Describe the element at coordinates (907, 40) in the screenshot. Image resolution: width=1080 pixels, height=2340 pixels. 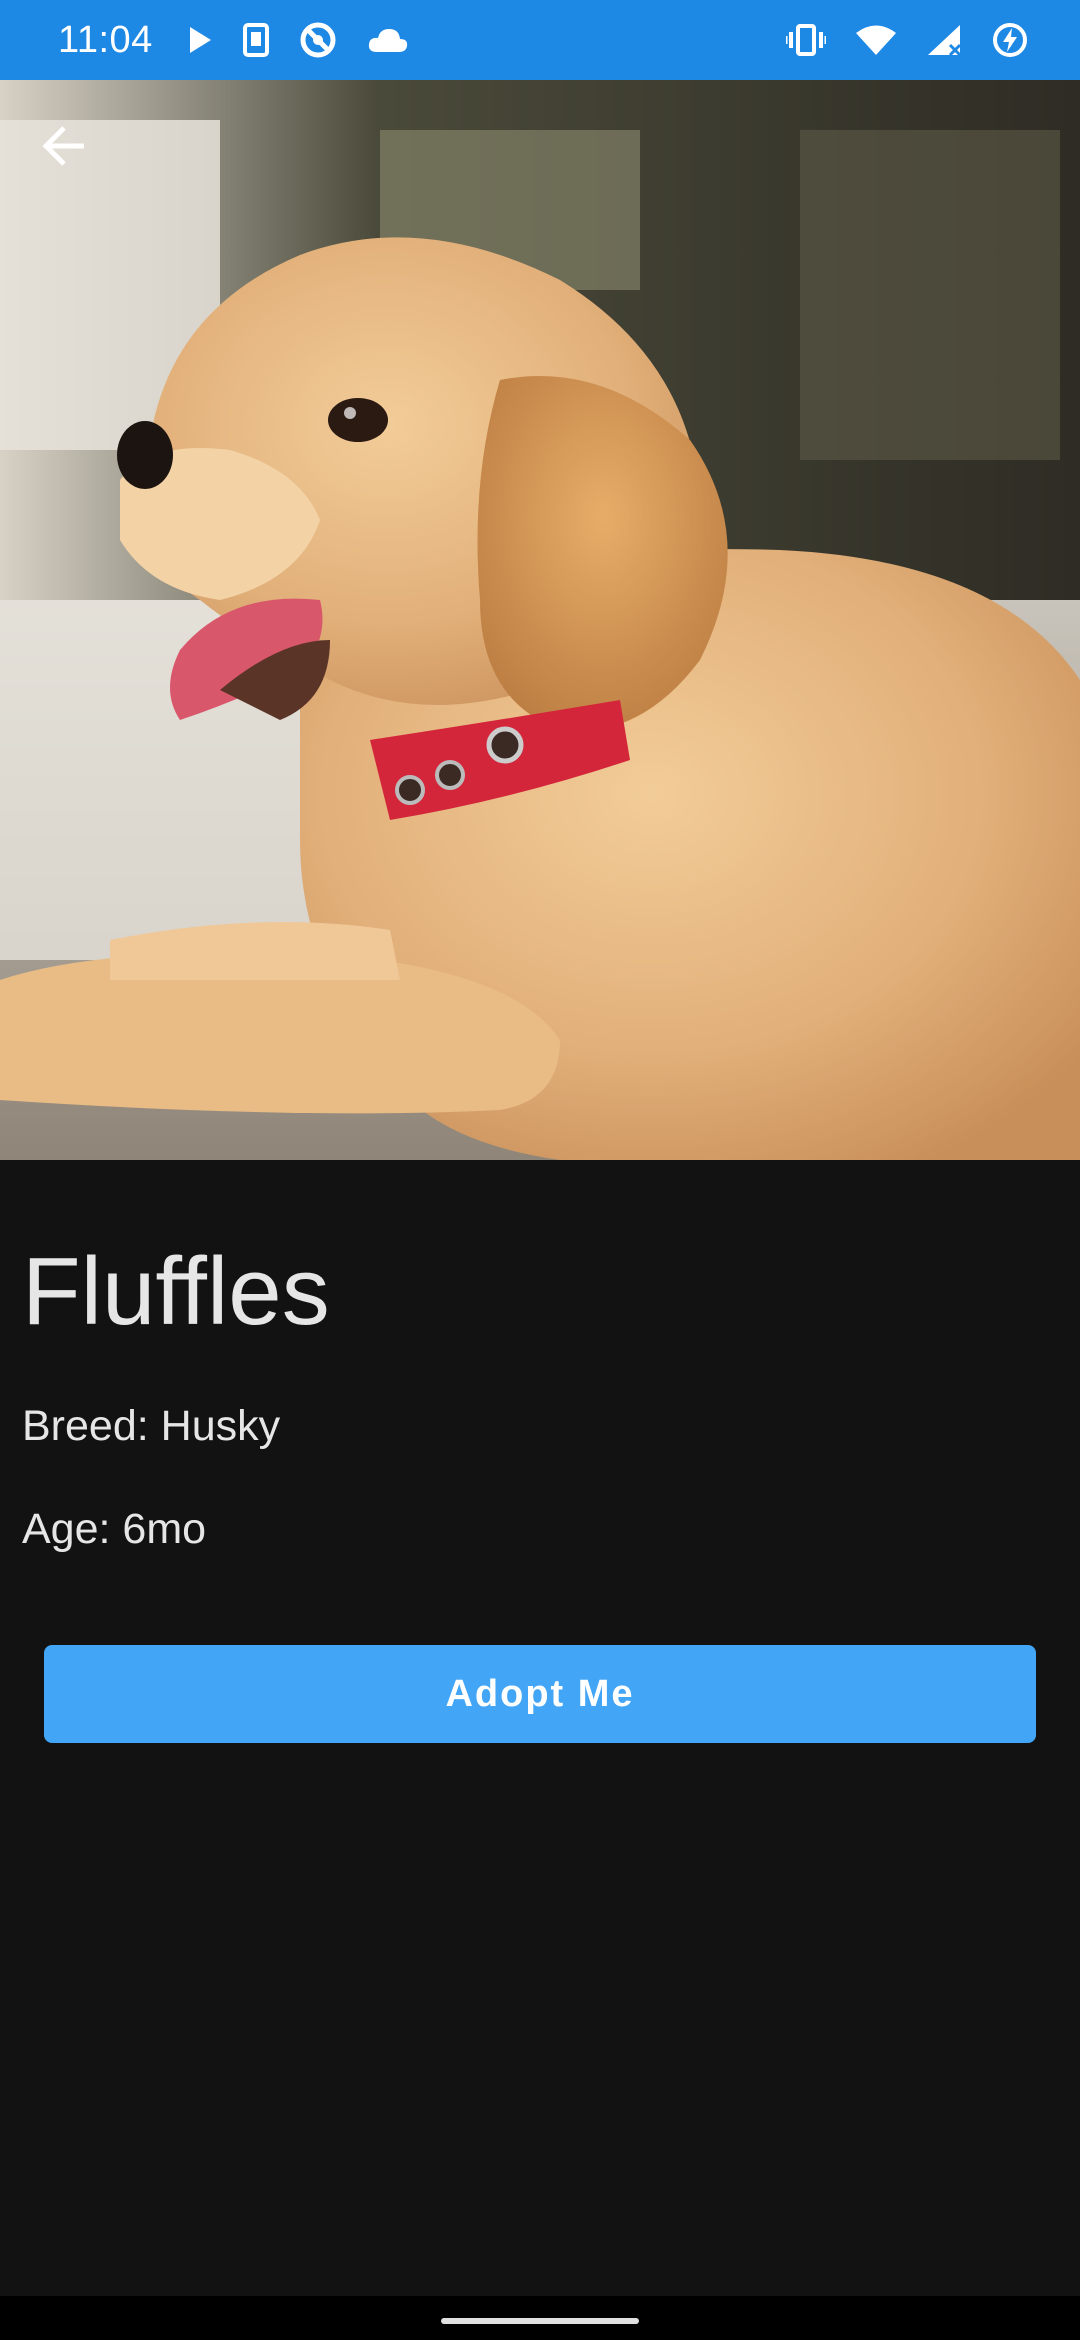
I see `status-right-icons` at that location.